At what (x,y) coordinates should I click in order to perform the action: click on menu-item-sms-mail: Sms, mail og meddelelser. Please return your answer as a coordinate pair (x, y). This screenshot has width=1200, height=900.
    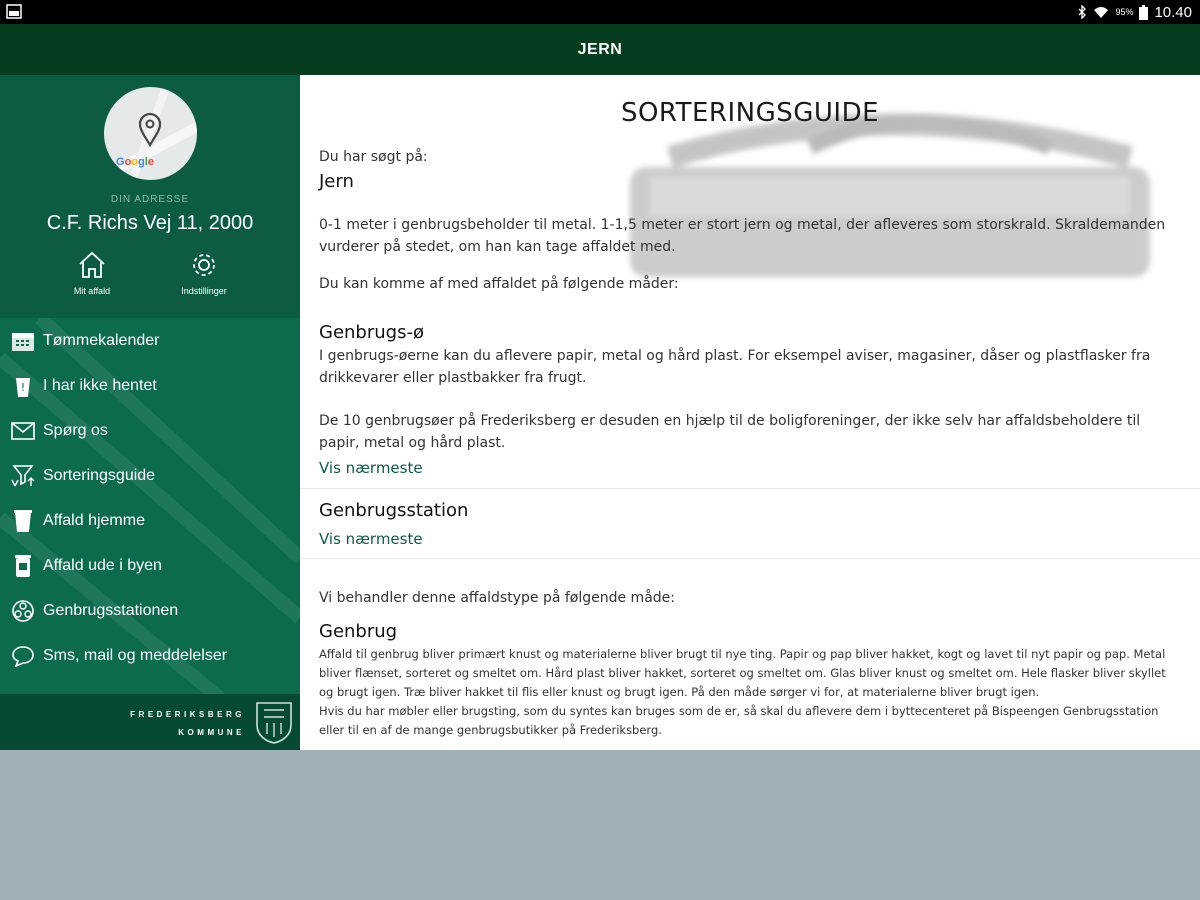
    Looking at the image, I should click on (150, 655).